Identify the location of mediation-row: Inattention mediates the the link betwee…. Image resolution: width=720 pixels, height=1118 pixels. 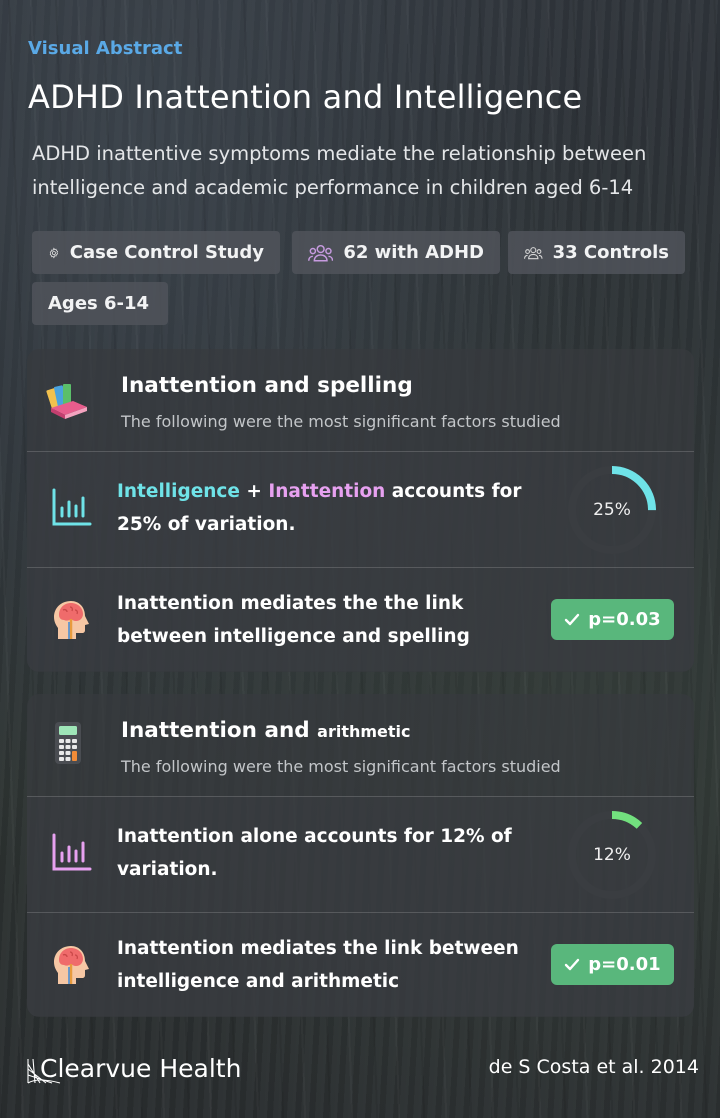
(360, 619).